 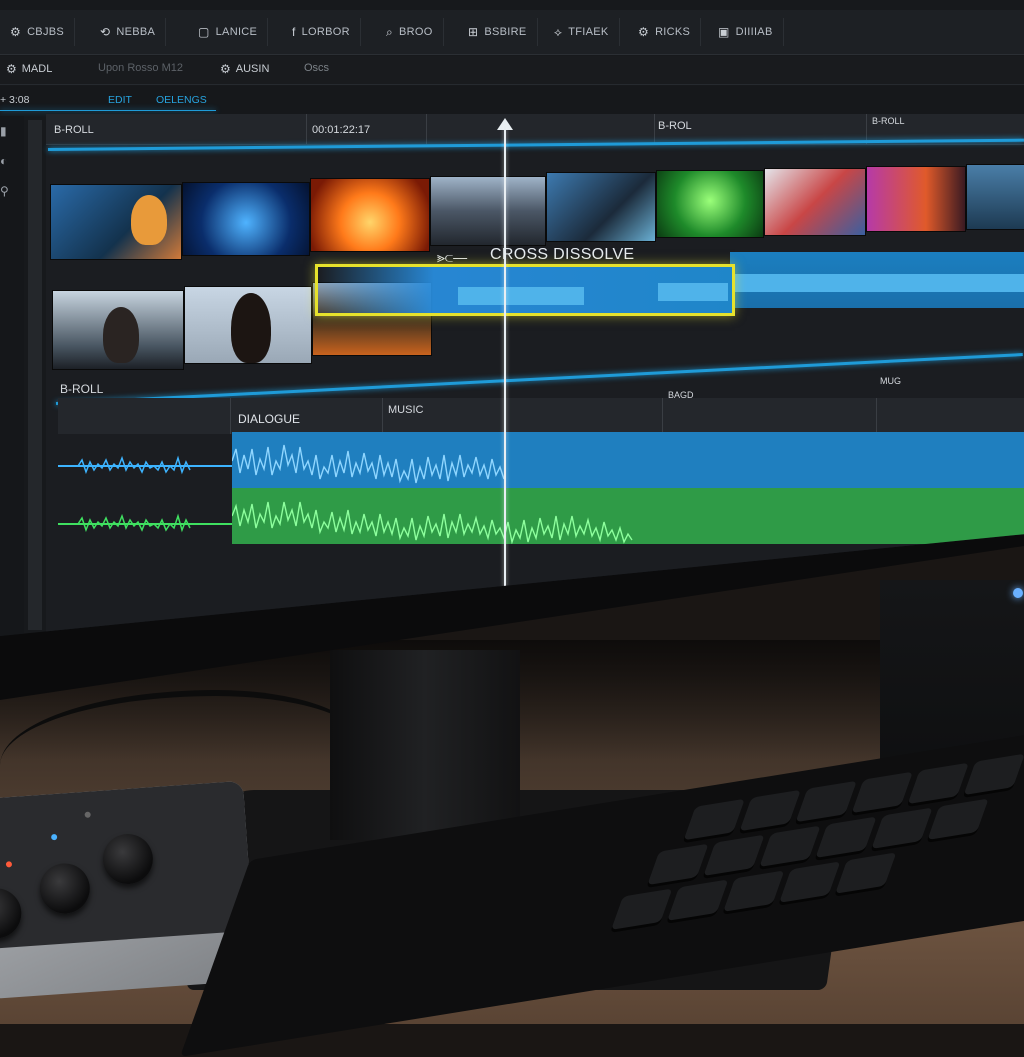 I want to click on ruler-segment, so click(x=540, y=129).